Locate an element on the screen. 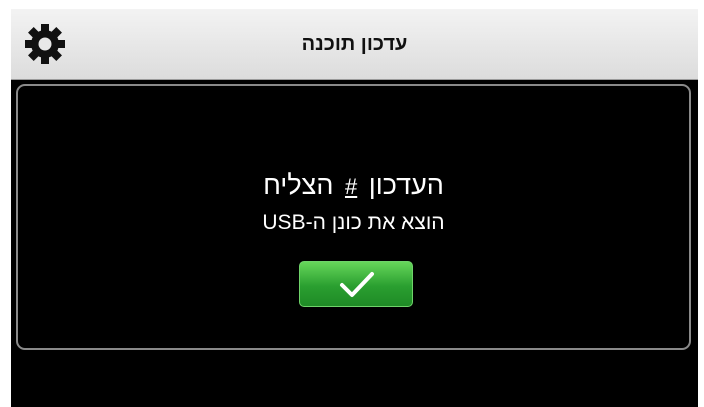 The width and height of the screenshot is (704, 407). message-end: הצליח is located at coordinates (298, 185).